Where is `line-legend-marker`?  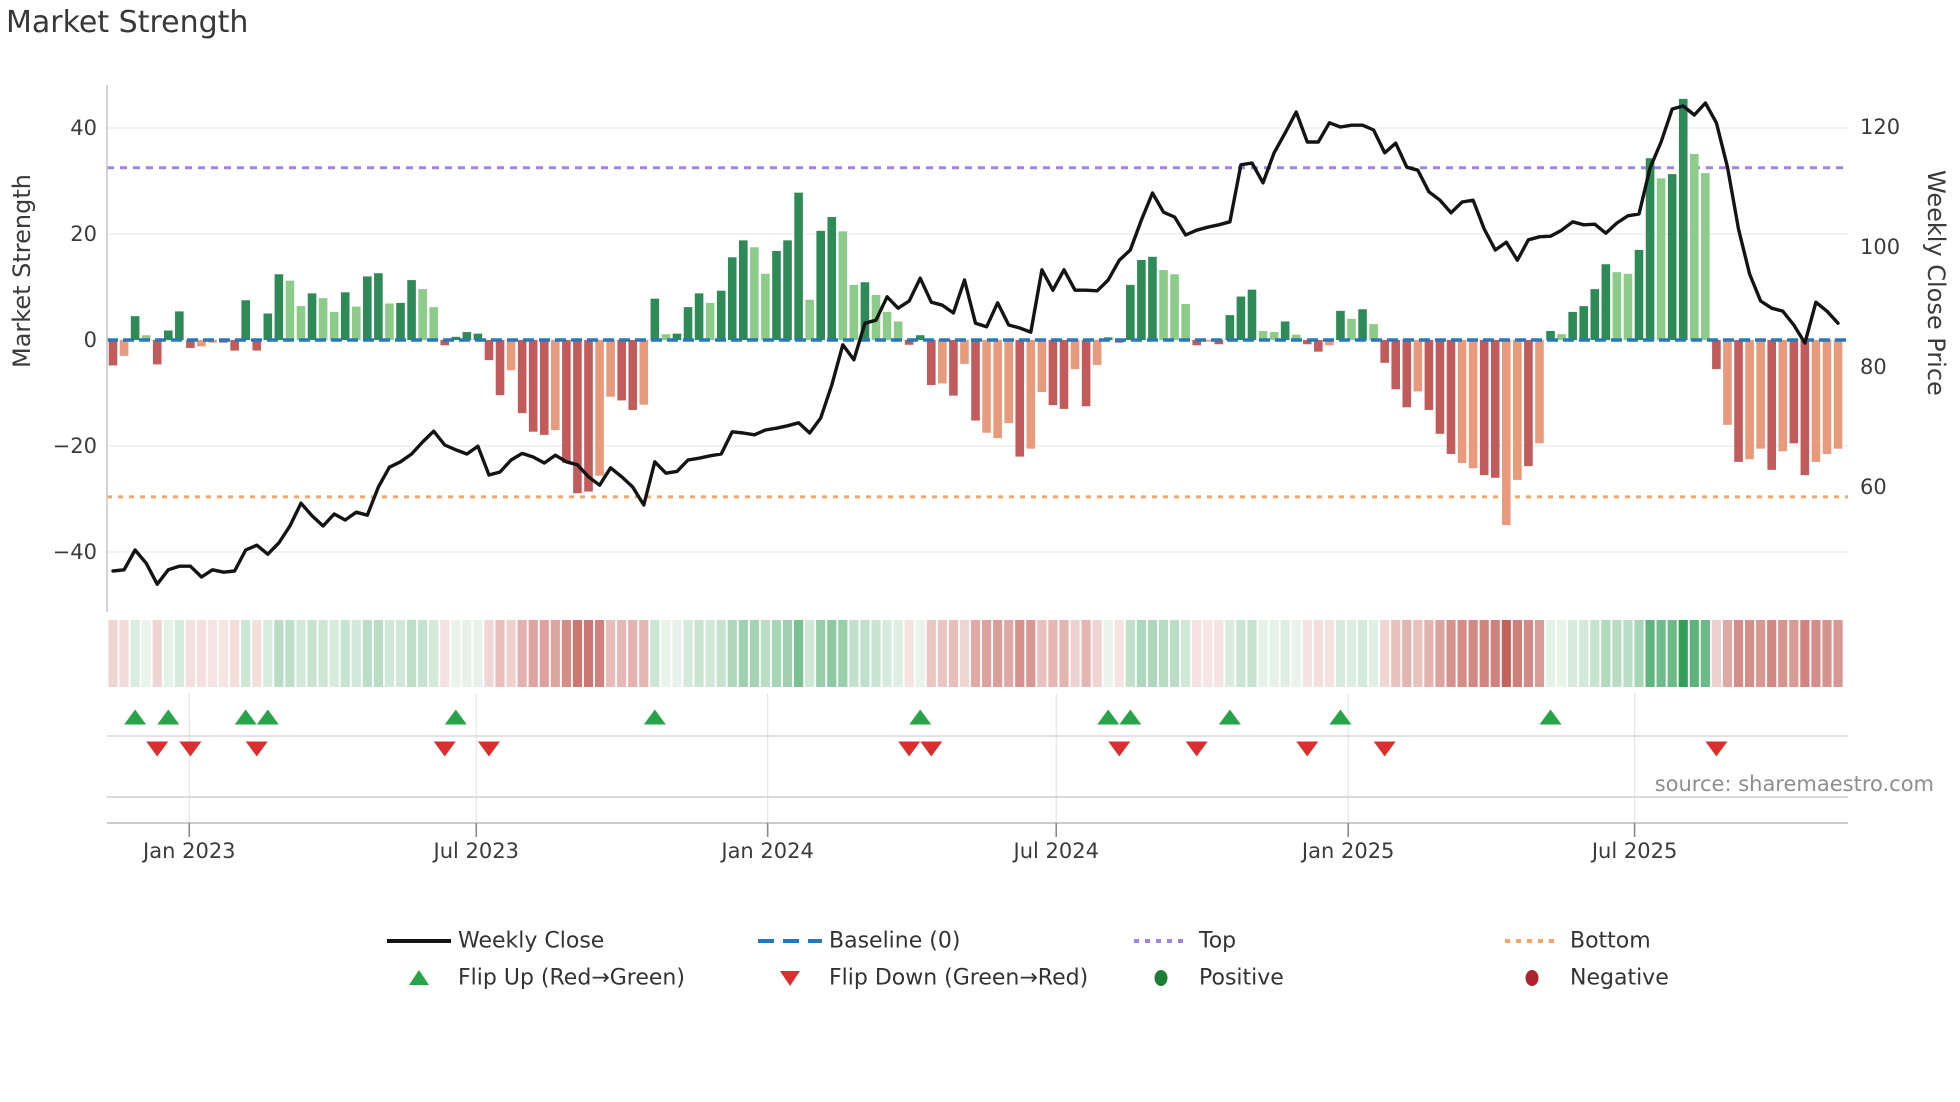
line-legend-marker is located at coordinates (419, 941).